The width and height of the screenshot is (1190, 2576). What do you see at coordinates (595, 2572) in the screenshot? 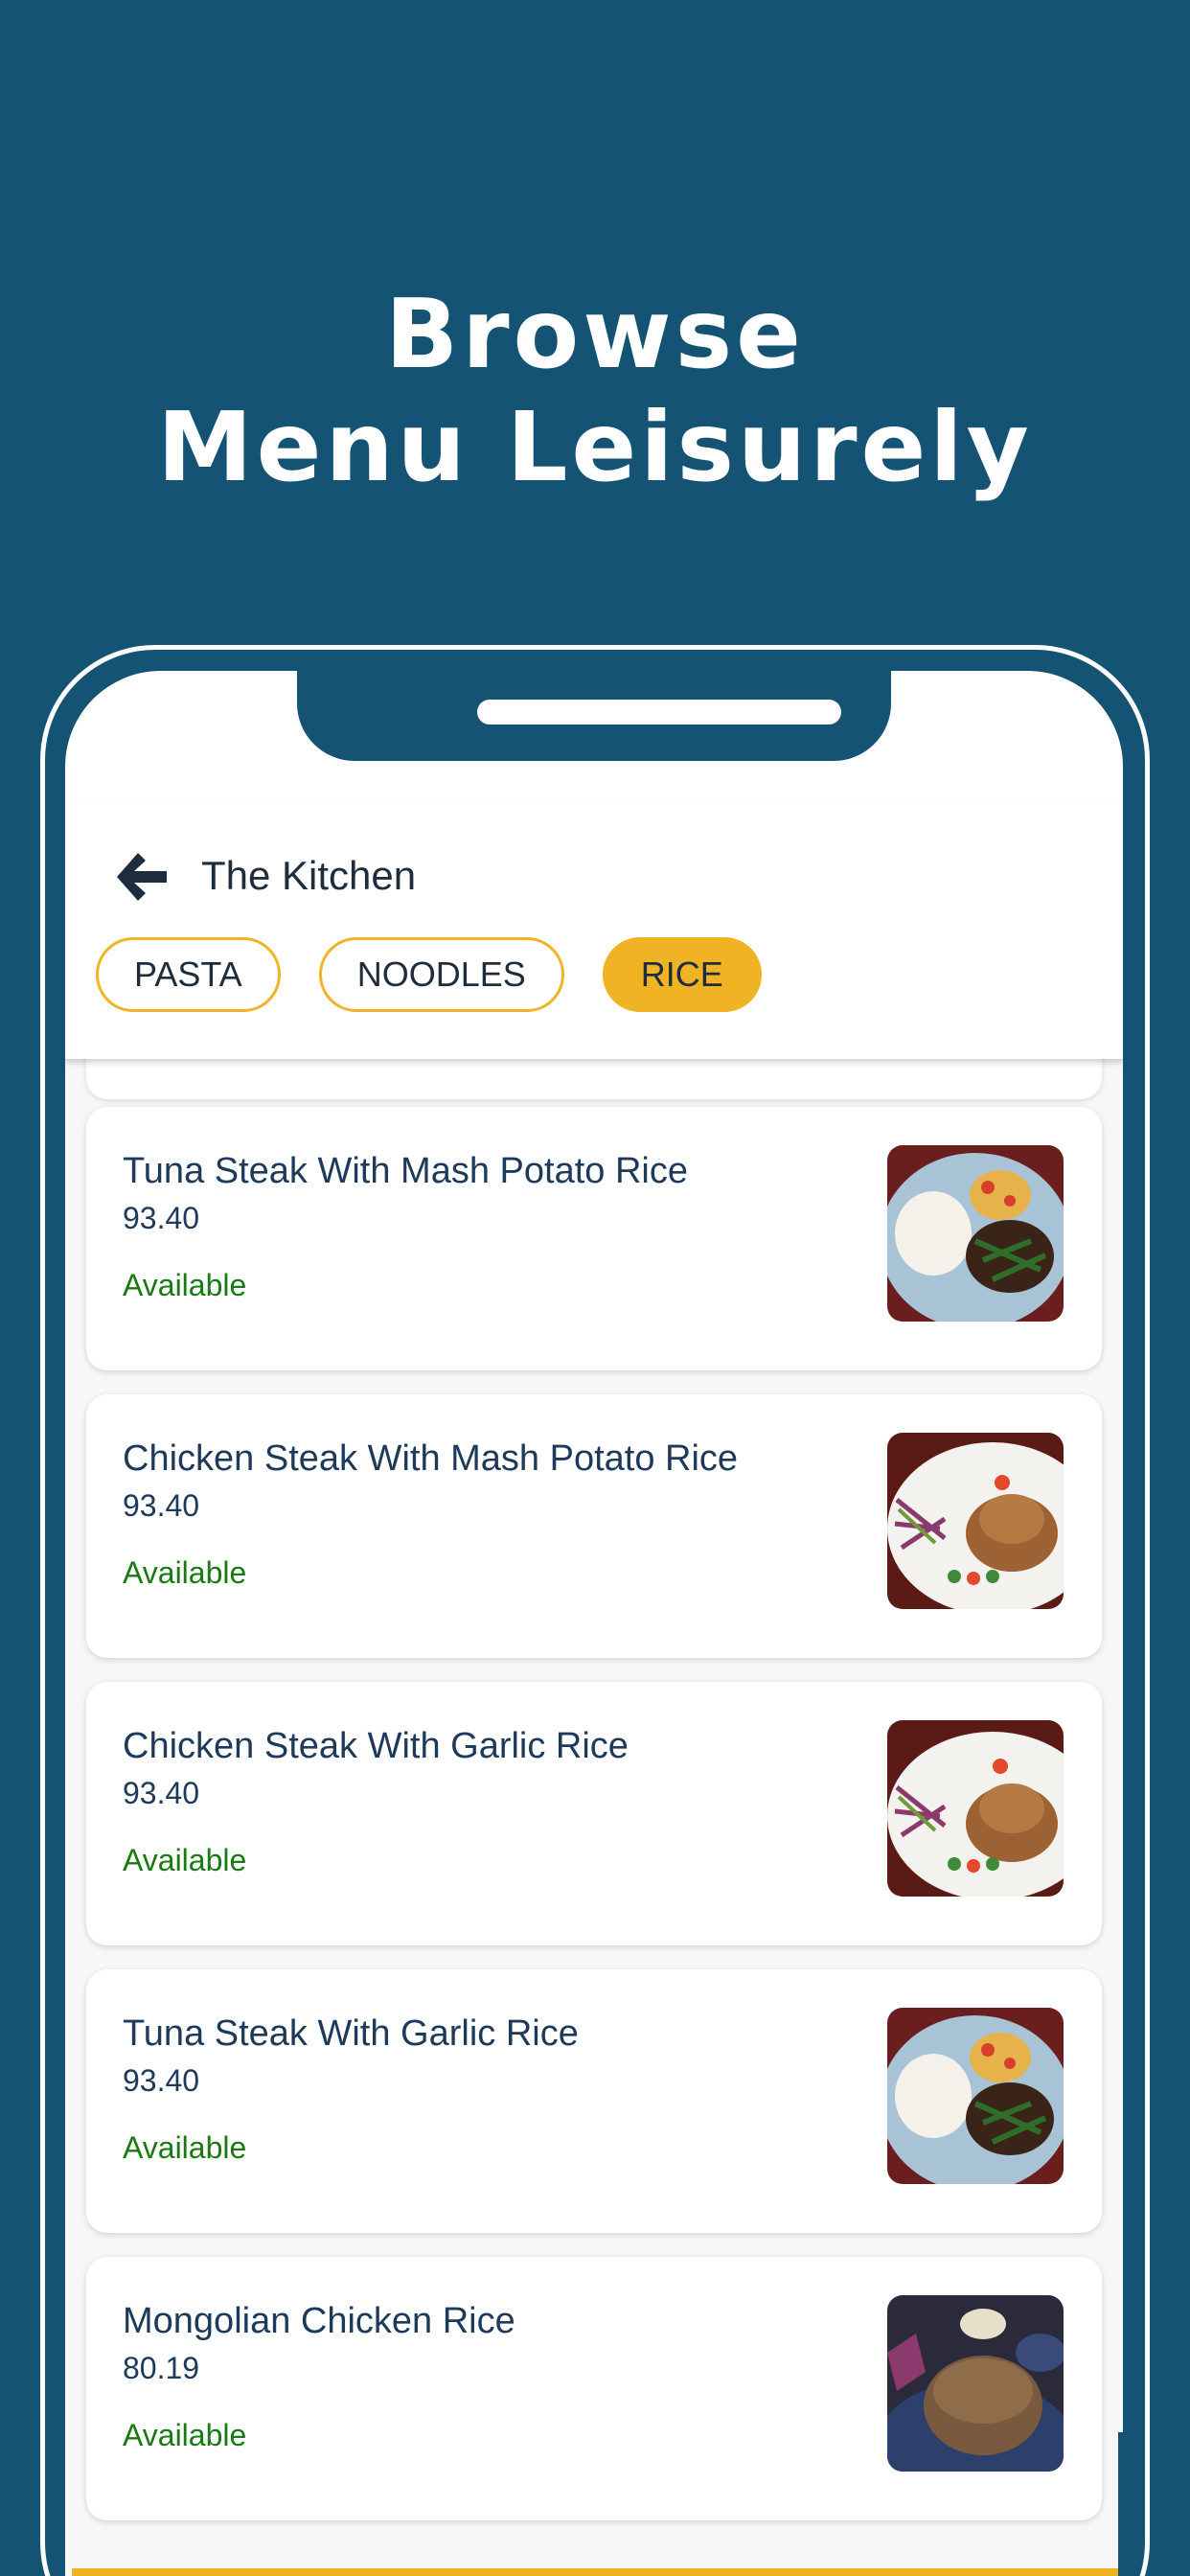
I see `bottom-accent-bar` at bounding box center [595, 2572].